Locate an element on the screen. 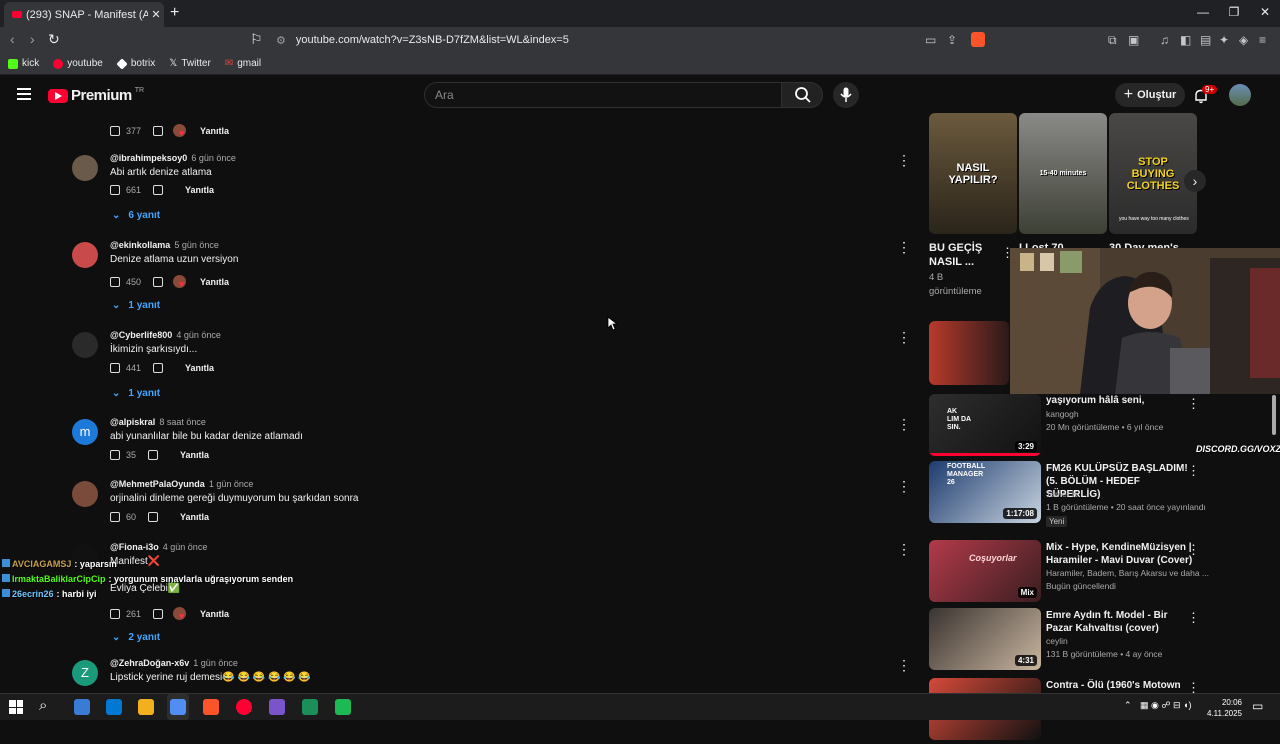 The image size is (1280, 744). account-avatar is located at coordinates (1240, 95).